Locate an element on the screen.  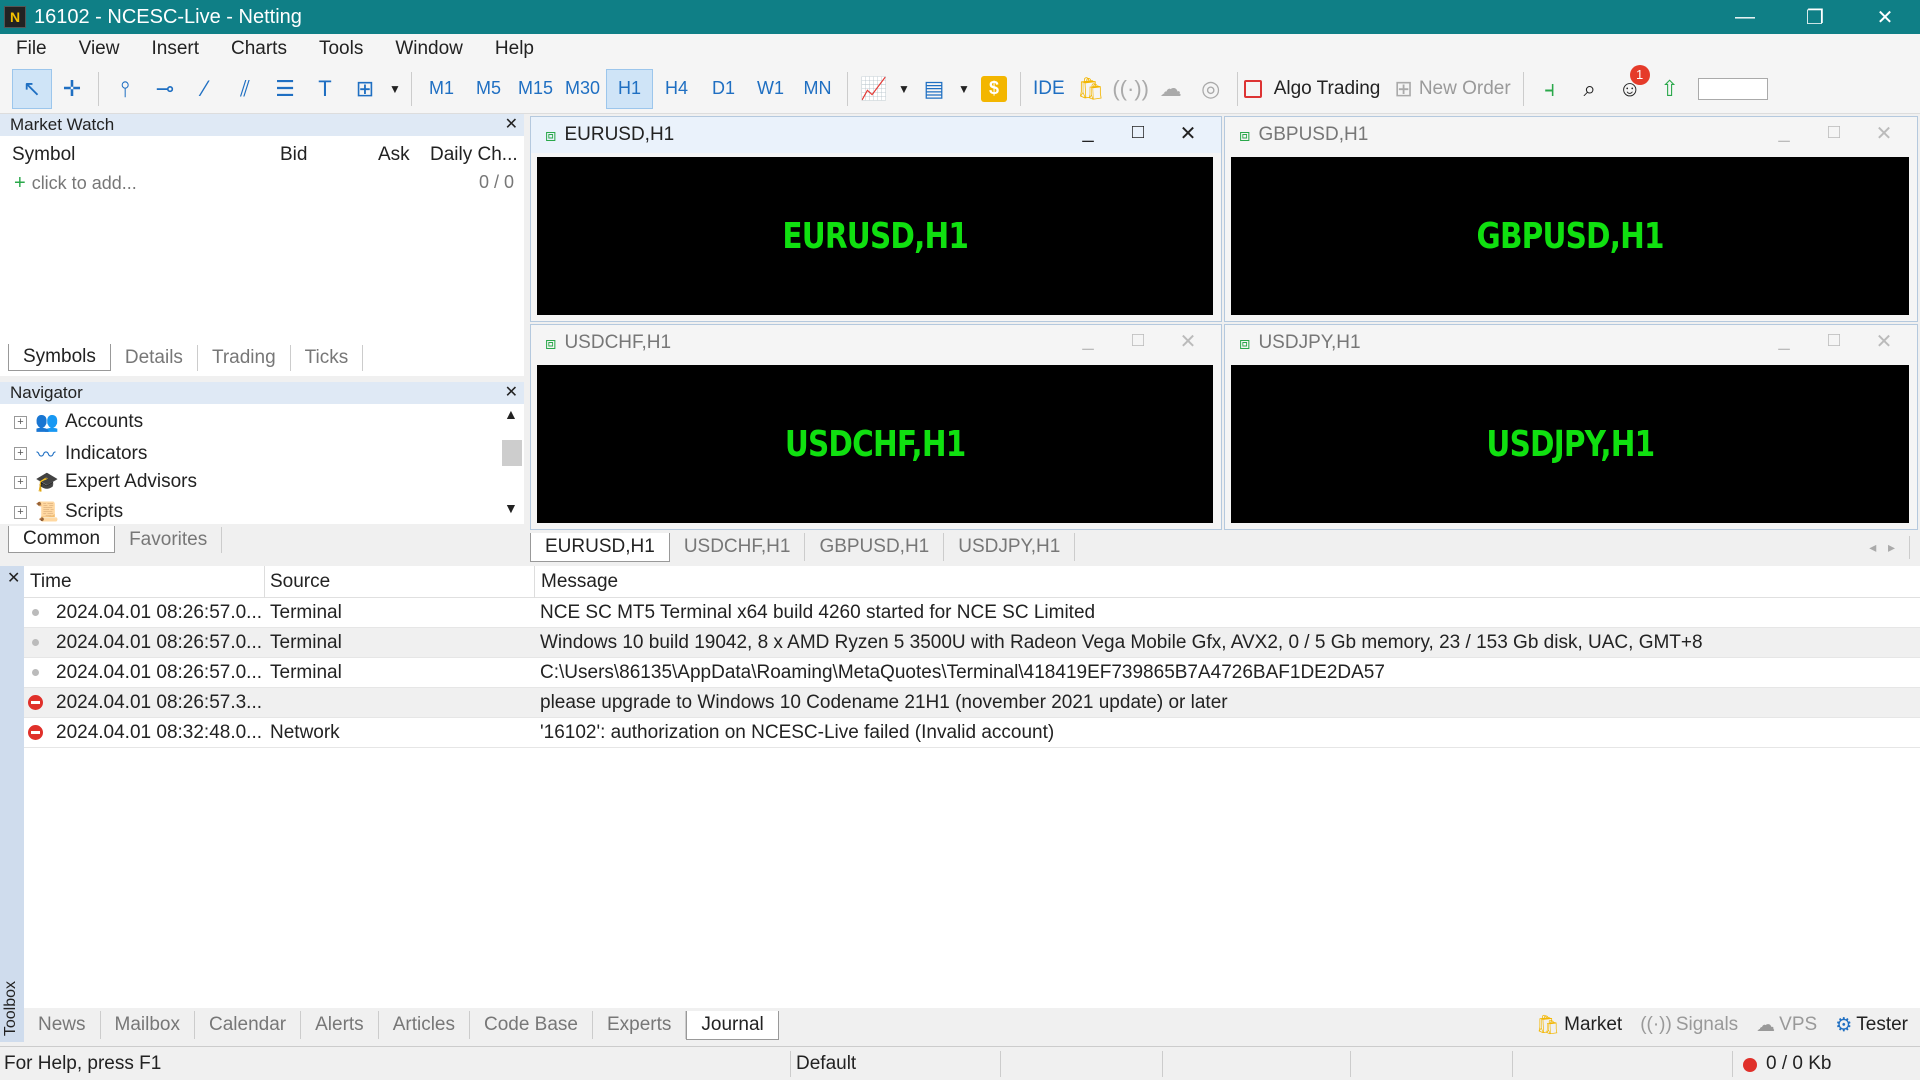
traffic-status: 0 / 0 Kb is located at coordinates (1799, 1064).